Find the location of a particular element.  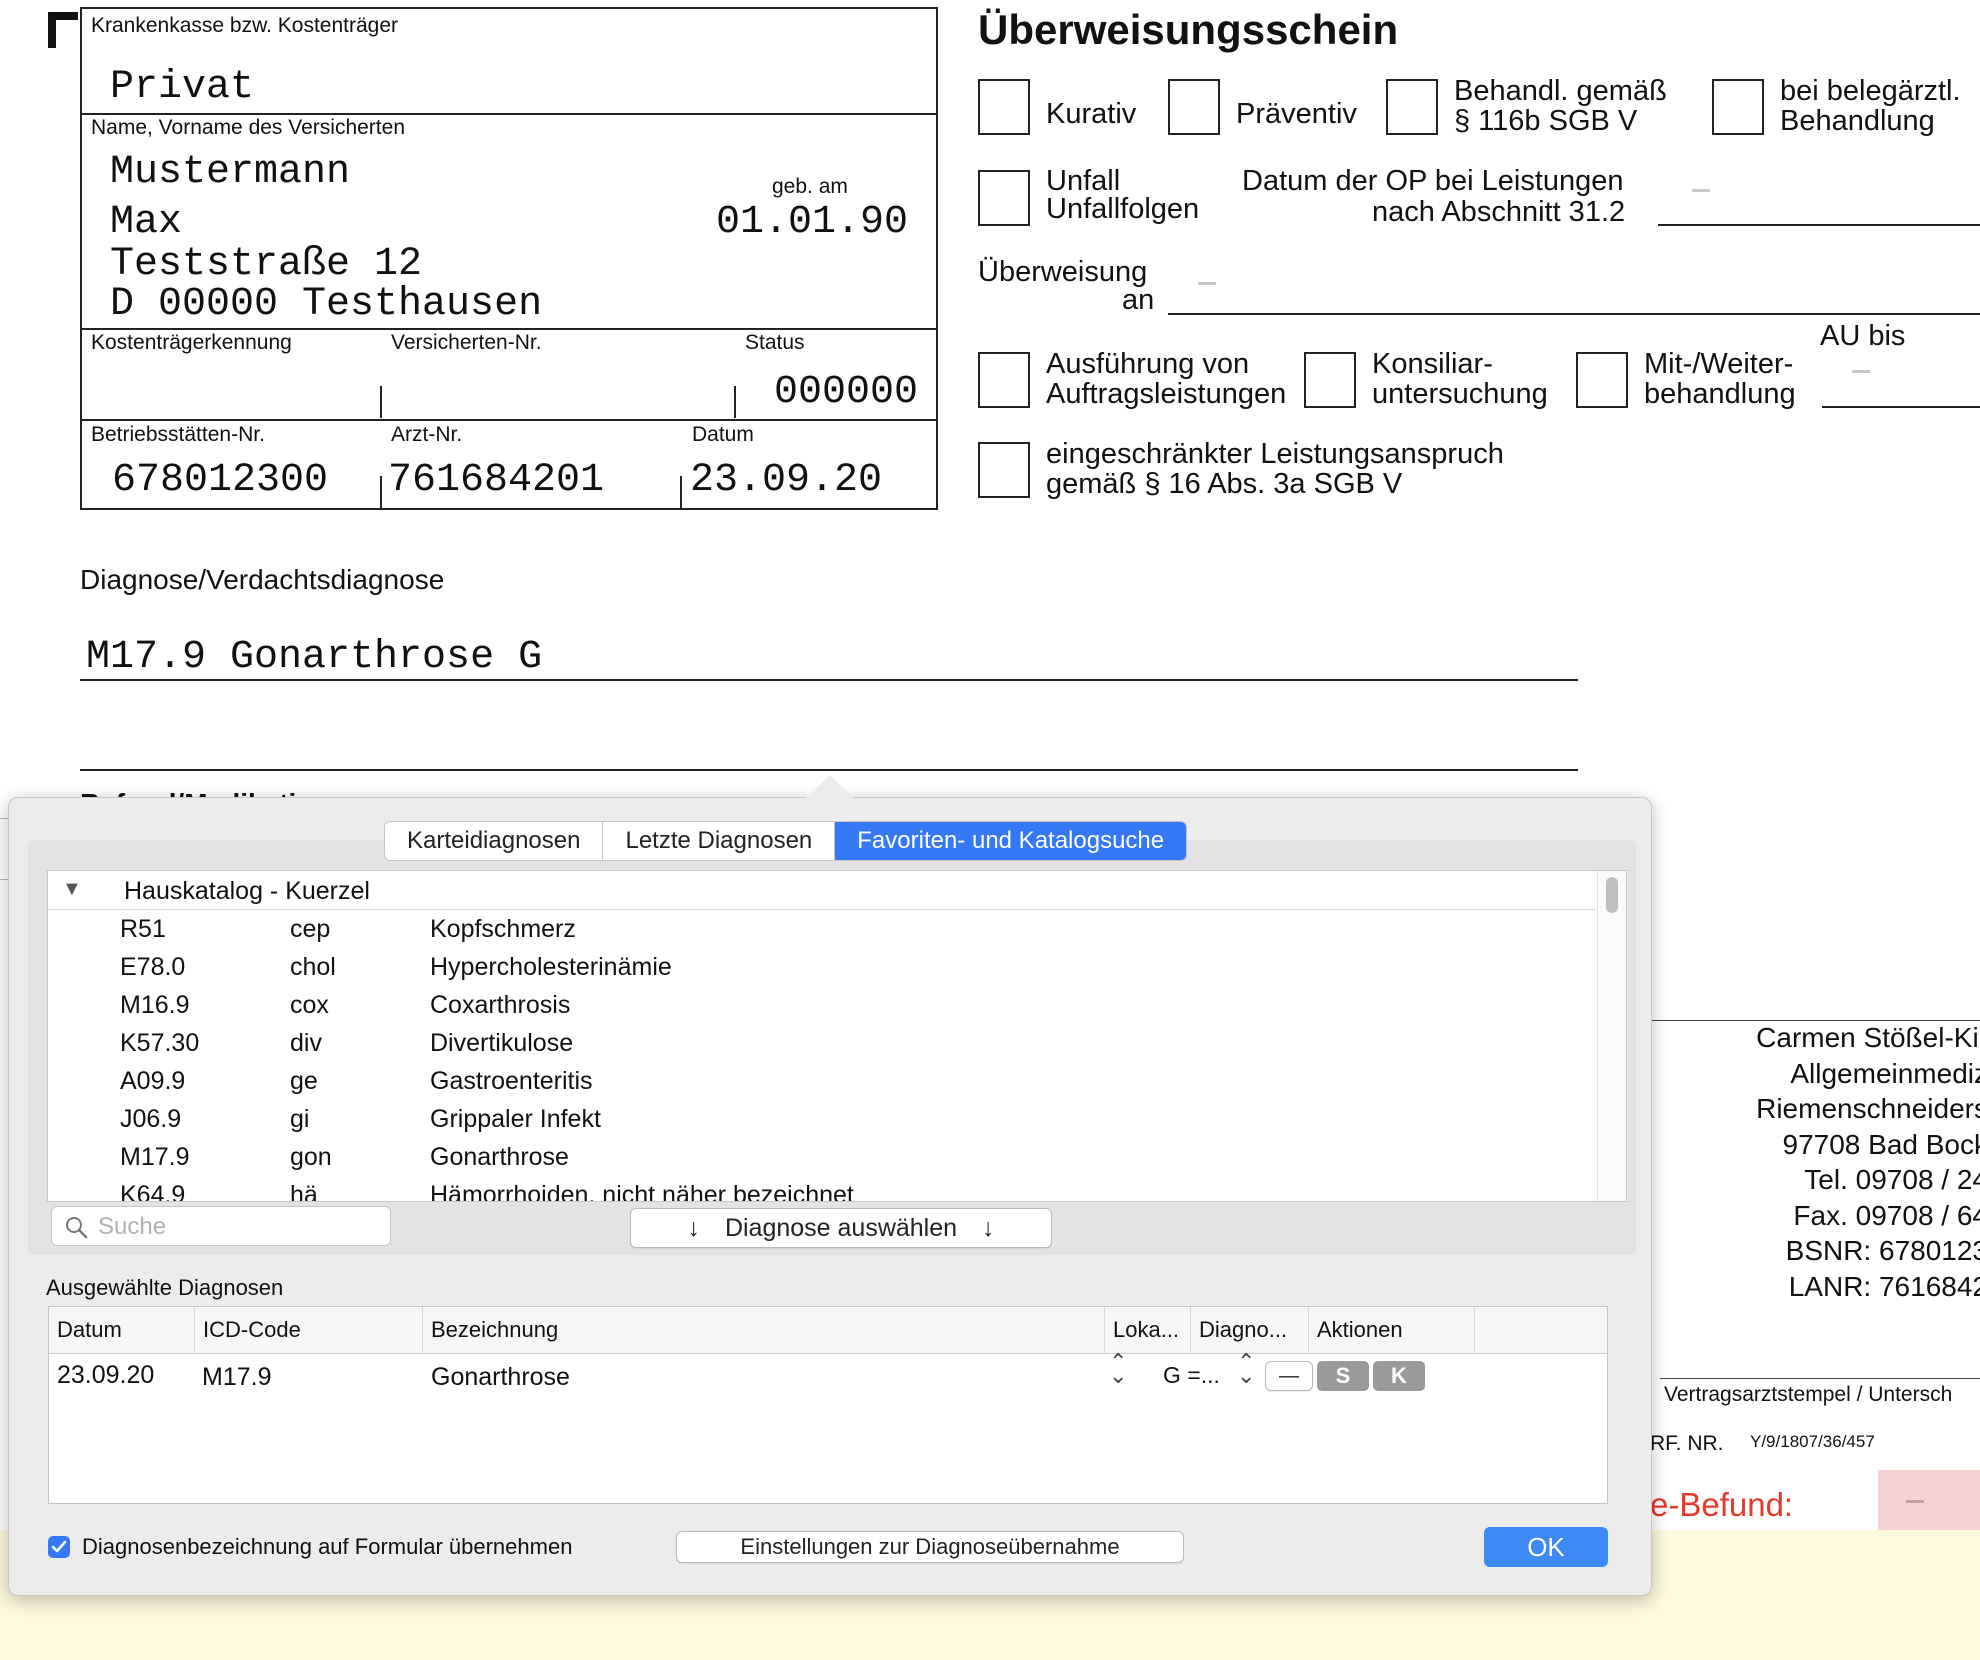

catalog-code: M16.9 is located at coordinates (155, 1005).